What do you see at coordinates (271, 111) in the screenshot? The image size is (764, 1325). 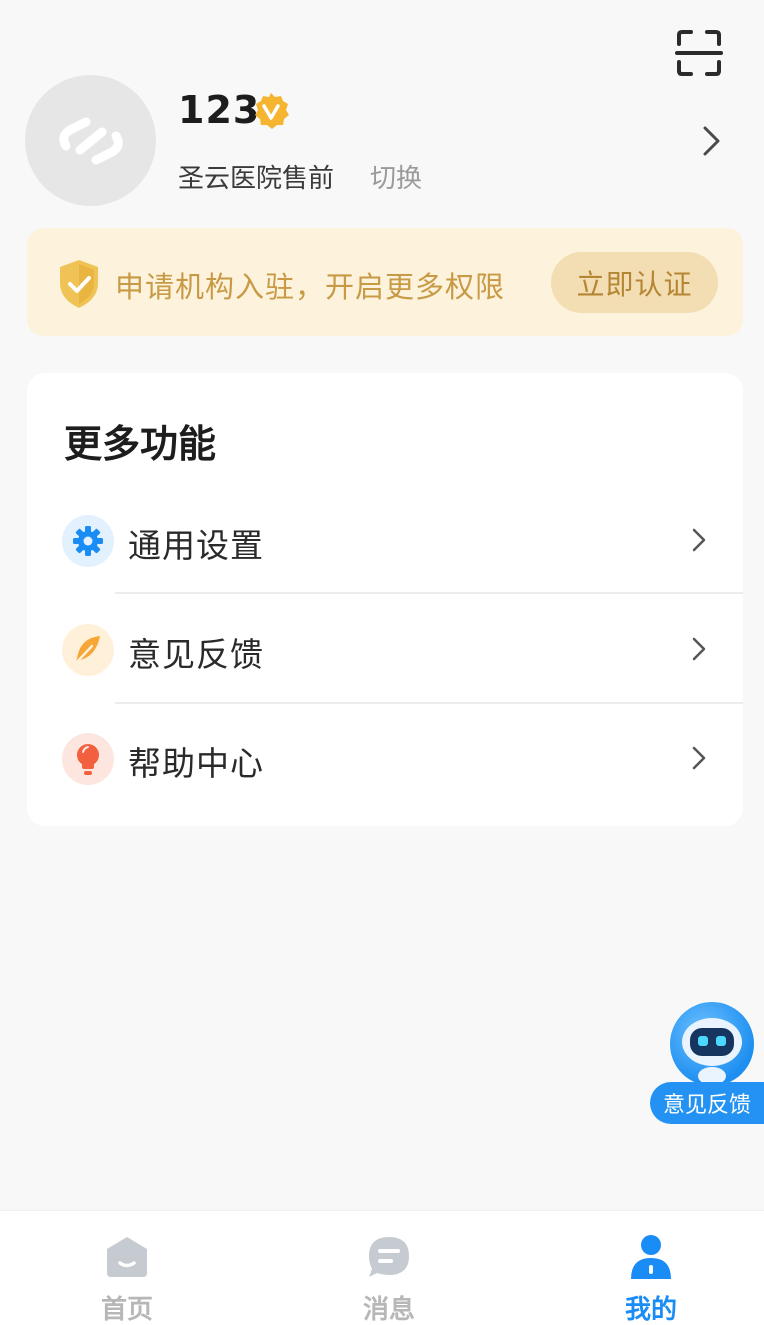 I see `verified-badge-icon` at bounding box center [271, 111].